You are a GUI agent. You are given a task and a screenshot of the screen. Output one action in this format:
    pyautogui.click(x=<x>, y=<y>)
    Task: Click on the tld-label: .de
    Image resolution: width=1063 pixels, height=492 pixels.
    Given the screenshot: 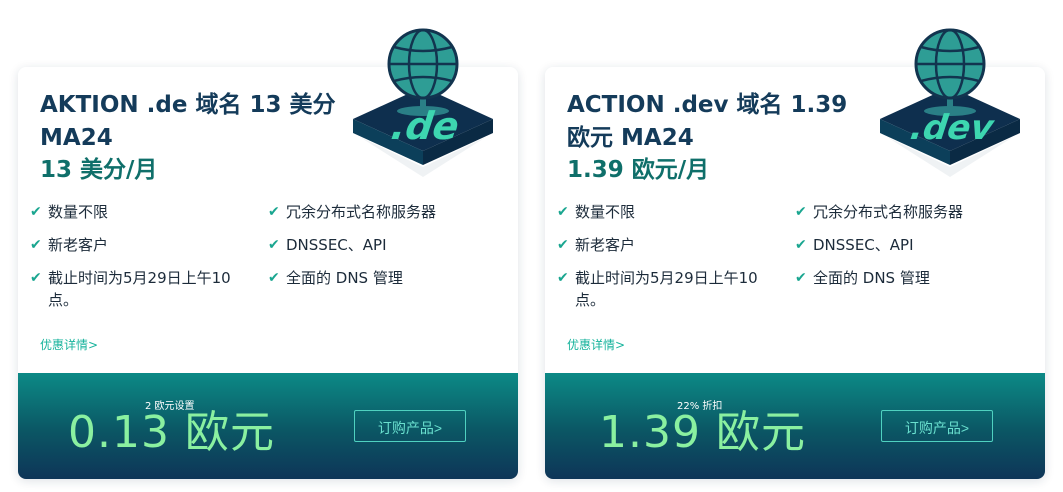 What is the action you would take?
    pyautogui.click(x=425, y=127)
    